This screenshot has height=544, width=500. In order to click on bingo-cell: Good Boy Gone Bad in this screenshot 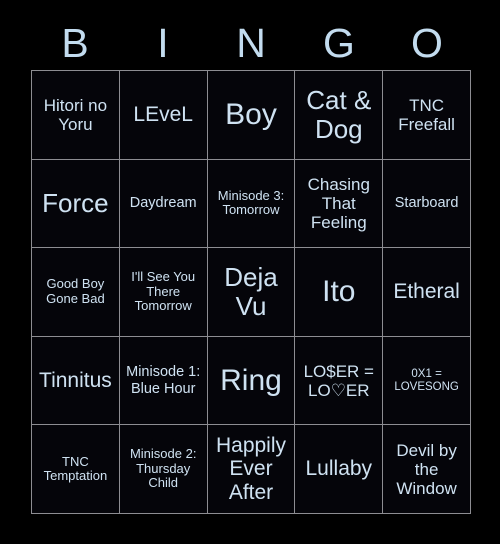, I will do `click(75, 292)`.